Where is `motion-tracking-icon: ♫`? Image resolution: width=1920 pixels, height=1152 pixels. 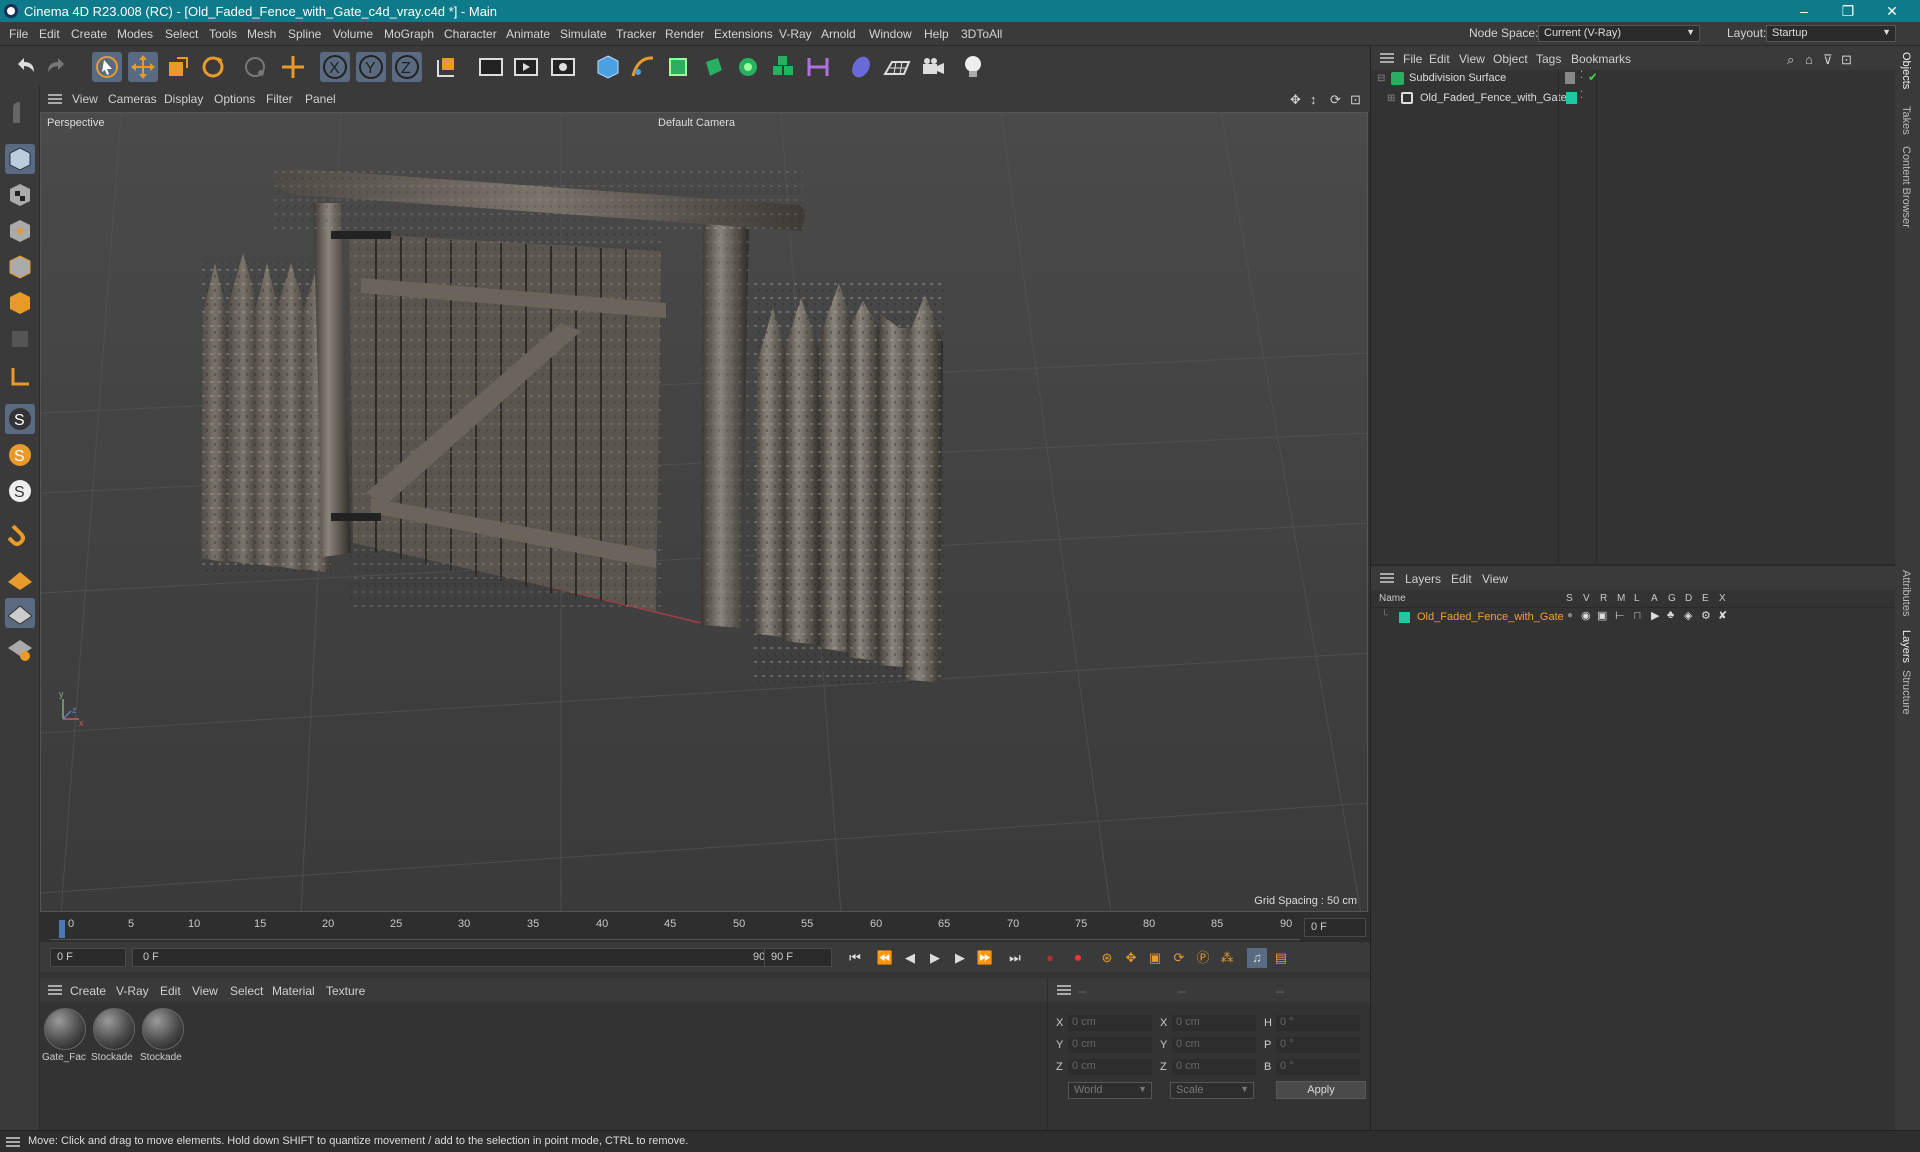 motion-tracking-icon: ♫ is located at coordinates (1257, 958).